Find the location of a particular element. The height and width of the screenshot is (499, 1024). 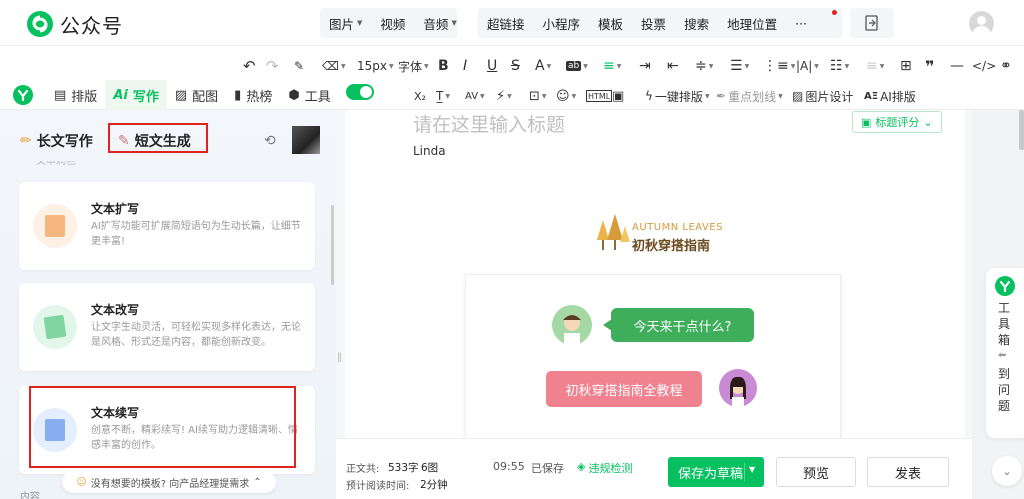

tab-trending: ▮ 热榜 is located at coordinates (253, 95).